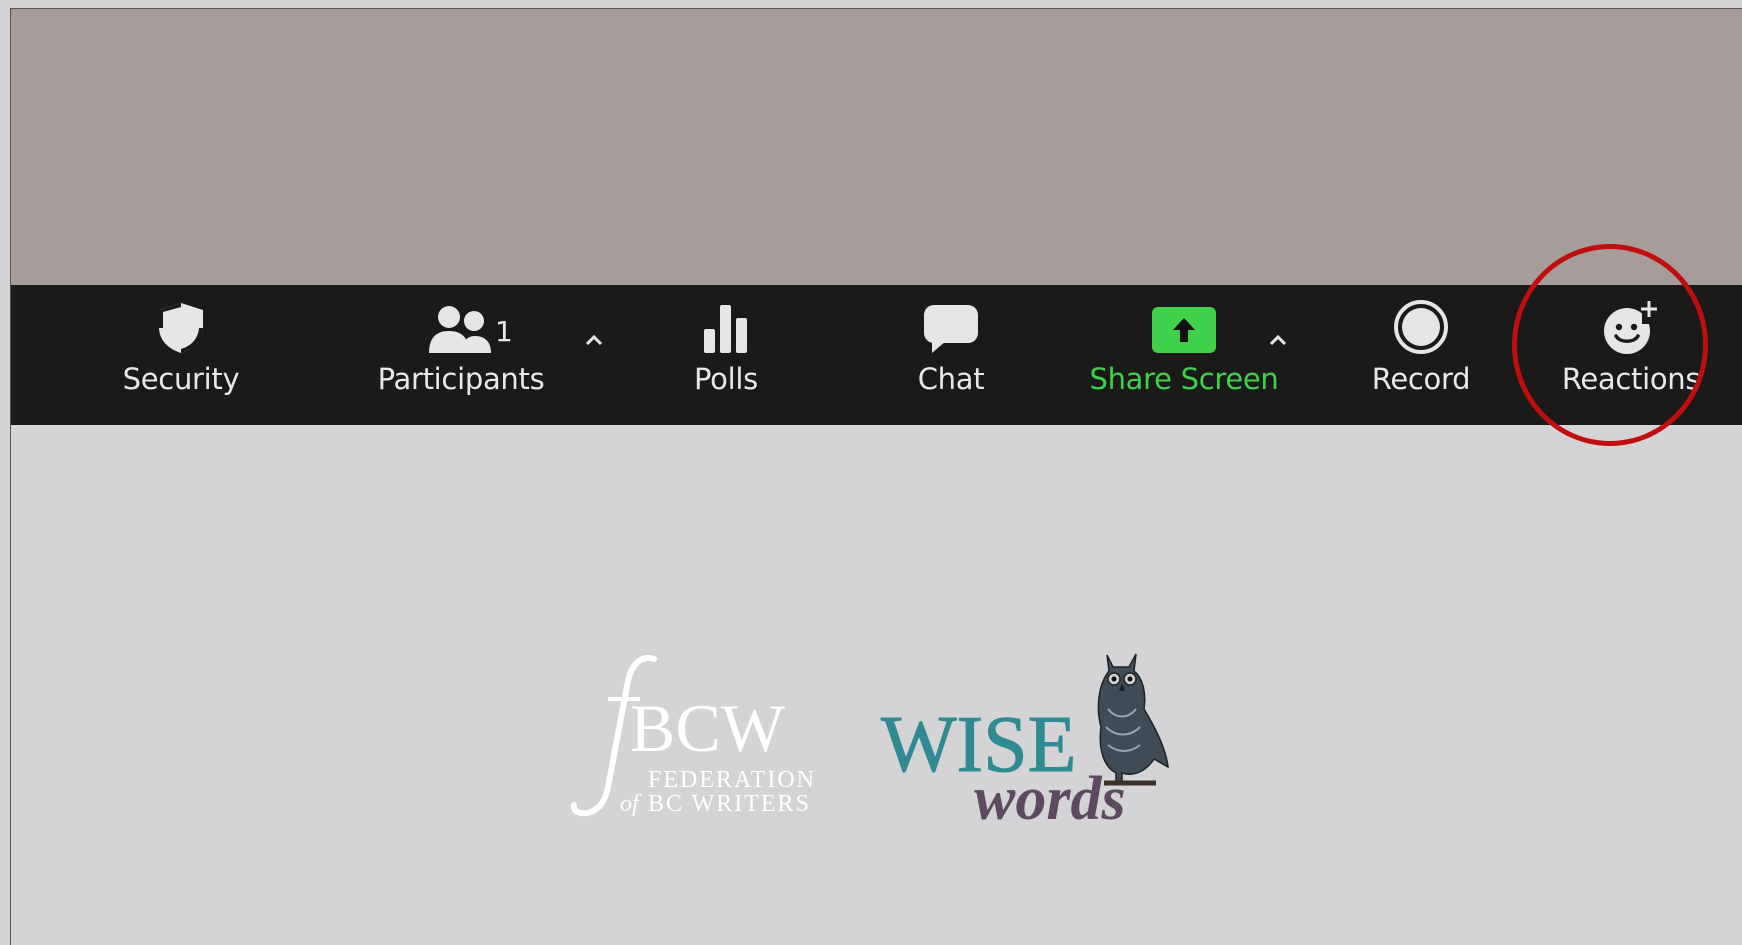 This screenshot has height=945, width=1742. Describe the element at coordinates (1184, 379) in the screenshot. I see `share-screen-label: Share Screen` at that location.